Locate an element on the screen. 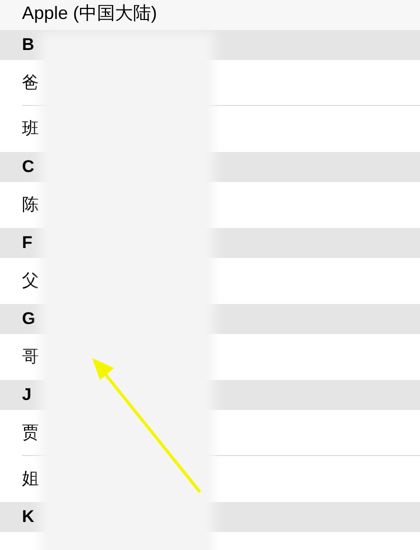 The height and width of the screenshot is (550, 420). contact-name: 班 is located at coordinates (30, 129).